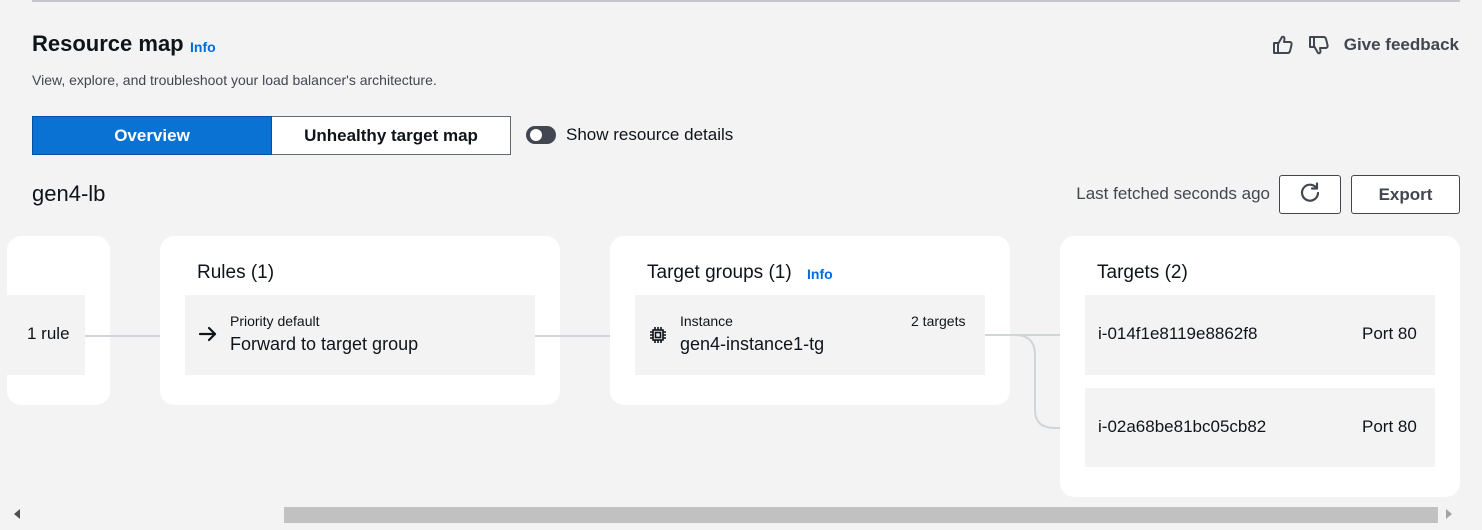 This screenshot has width=1482, height=530. I want to click on show-resource-details-label: Show resource details, so click(650, 134).